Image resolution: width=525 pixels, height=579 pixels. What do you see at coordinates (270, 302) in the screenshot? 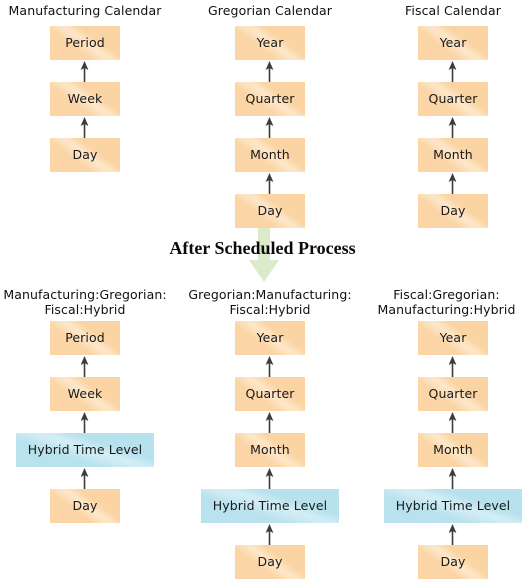
I see `column-title-gregorian-manufacturing-fiscal-hybrid: Gregorian:Manufacturing: Fiscal:Hybrid` at bounding box center [270, 302].